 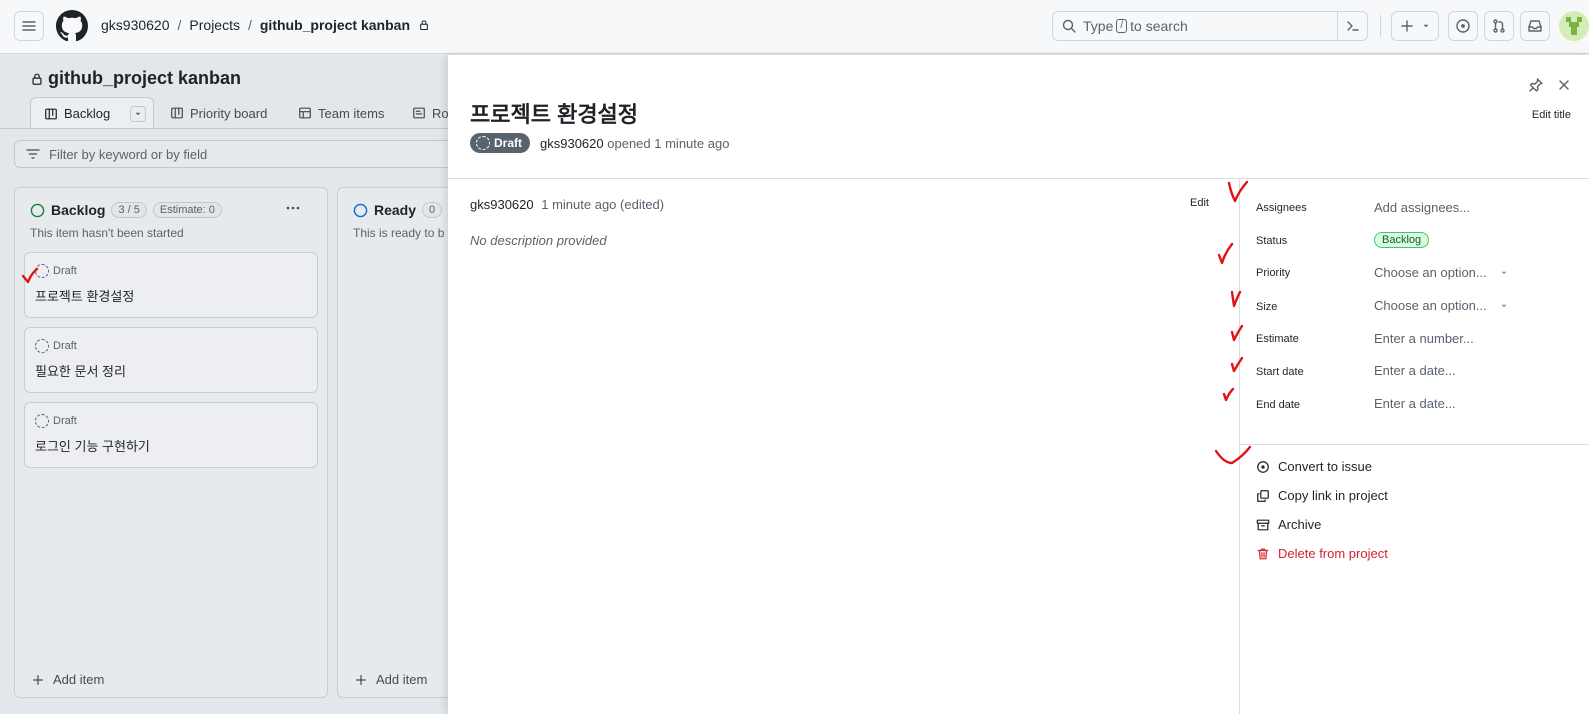 What do you see at coordinates (399, 233) in the screenshot?
I see `column-description: This is ready to b` at bounding box center [399, 233].